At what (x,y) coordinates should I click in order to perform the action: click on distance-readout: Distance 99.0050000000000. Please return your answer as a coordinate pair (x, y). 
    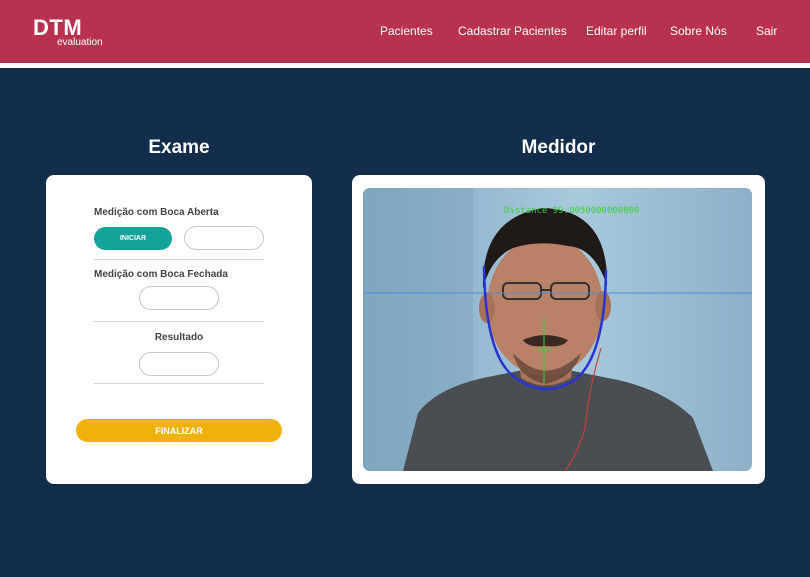
    Looking at the image, I should click on (572, 211).